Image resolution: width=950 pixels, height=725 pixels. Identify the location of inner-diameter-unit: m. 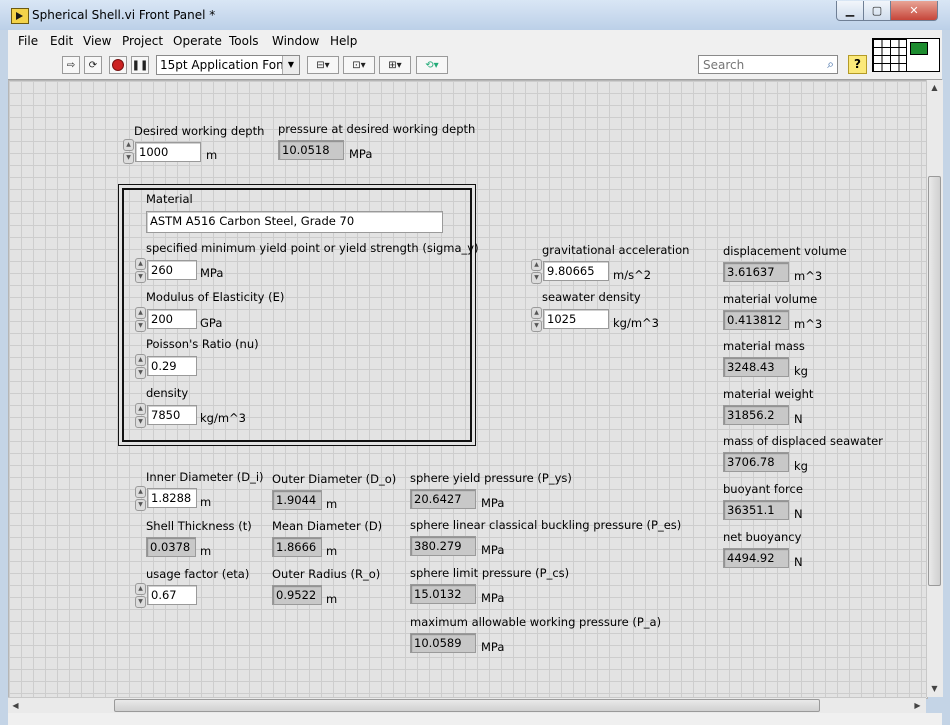
(206, 502).